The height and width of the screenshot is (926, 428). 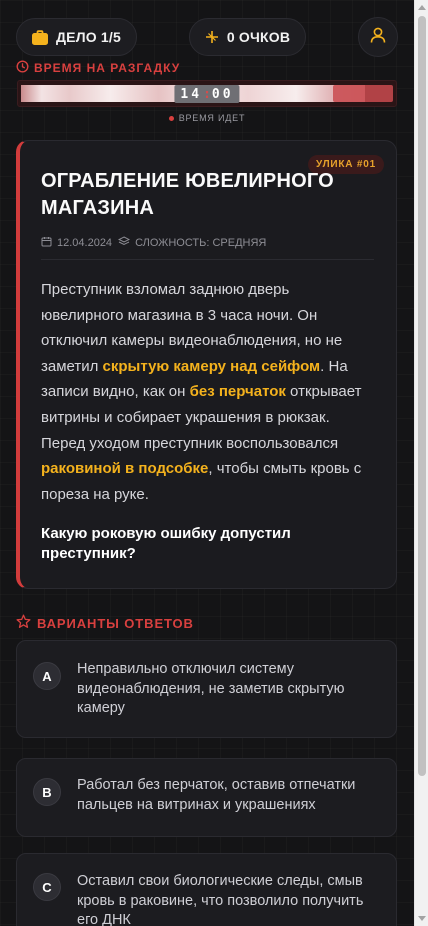 I want to click on timer-progress-bar: 14:00, so click(x=207, y=93).